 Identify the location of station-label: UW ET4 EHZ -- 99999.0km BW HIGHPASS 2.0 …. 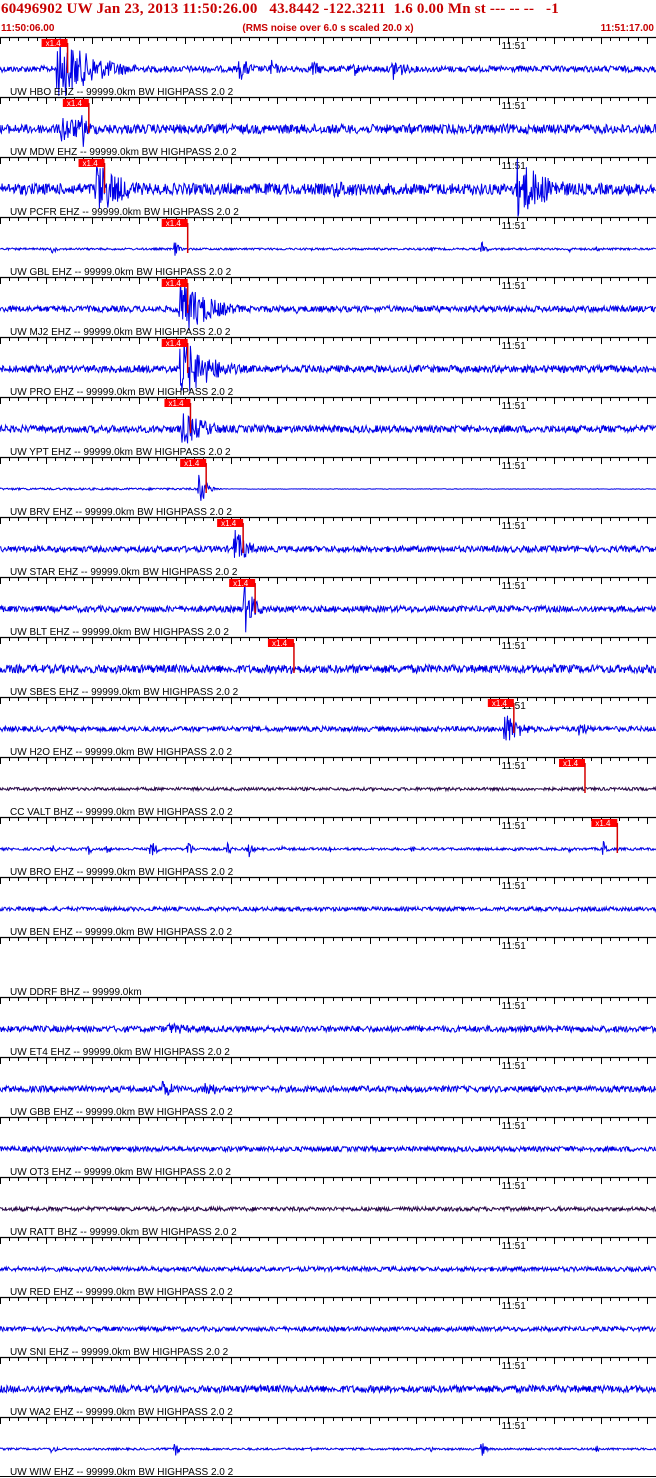
(120, 1052).